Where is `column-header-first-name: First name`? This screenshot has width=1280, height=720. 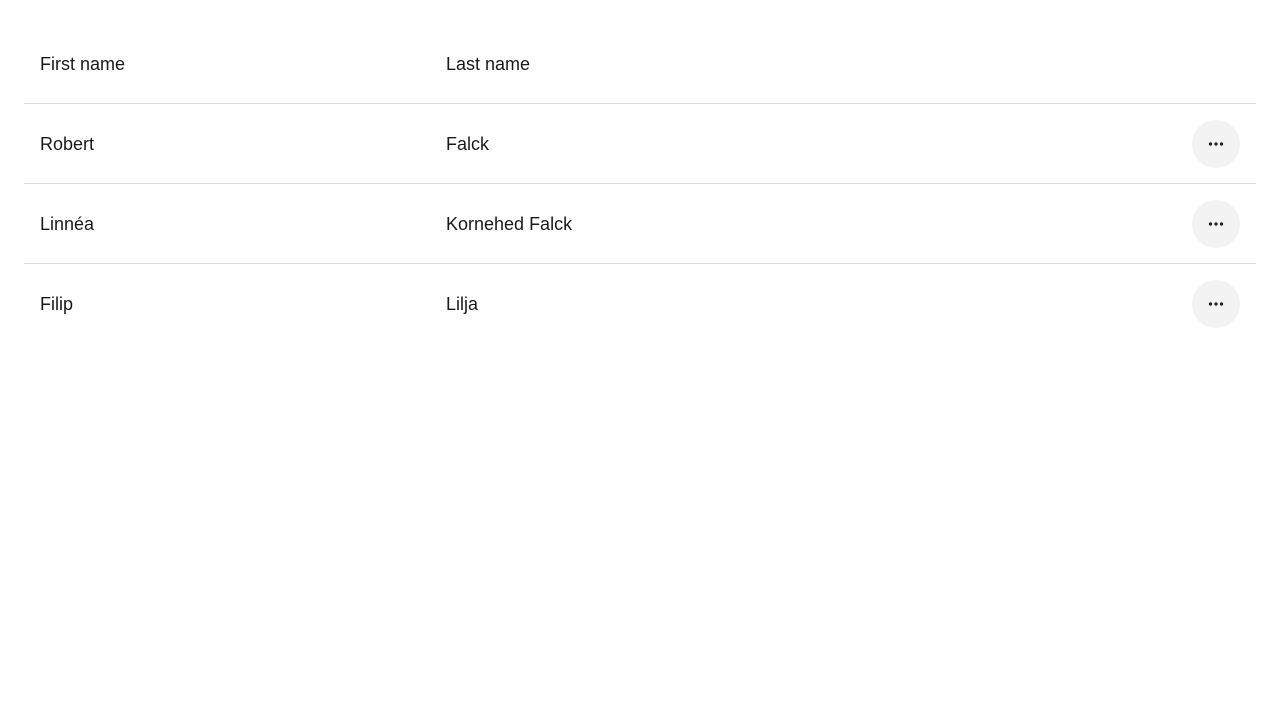
column-header-first-name: First name is located at coordinates (83, 64).